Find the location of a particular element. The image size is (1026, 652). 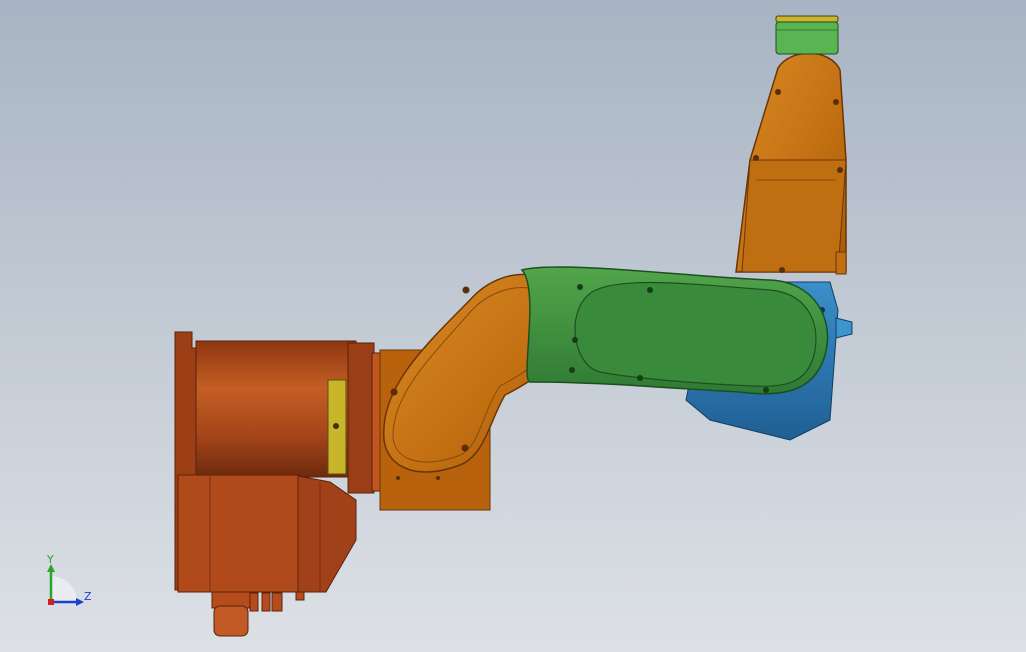

robot-flange is located at coordinates (807, 35).